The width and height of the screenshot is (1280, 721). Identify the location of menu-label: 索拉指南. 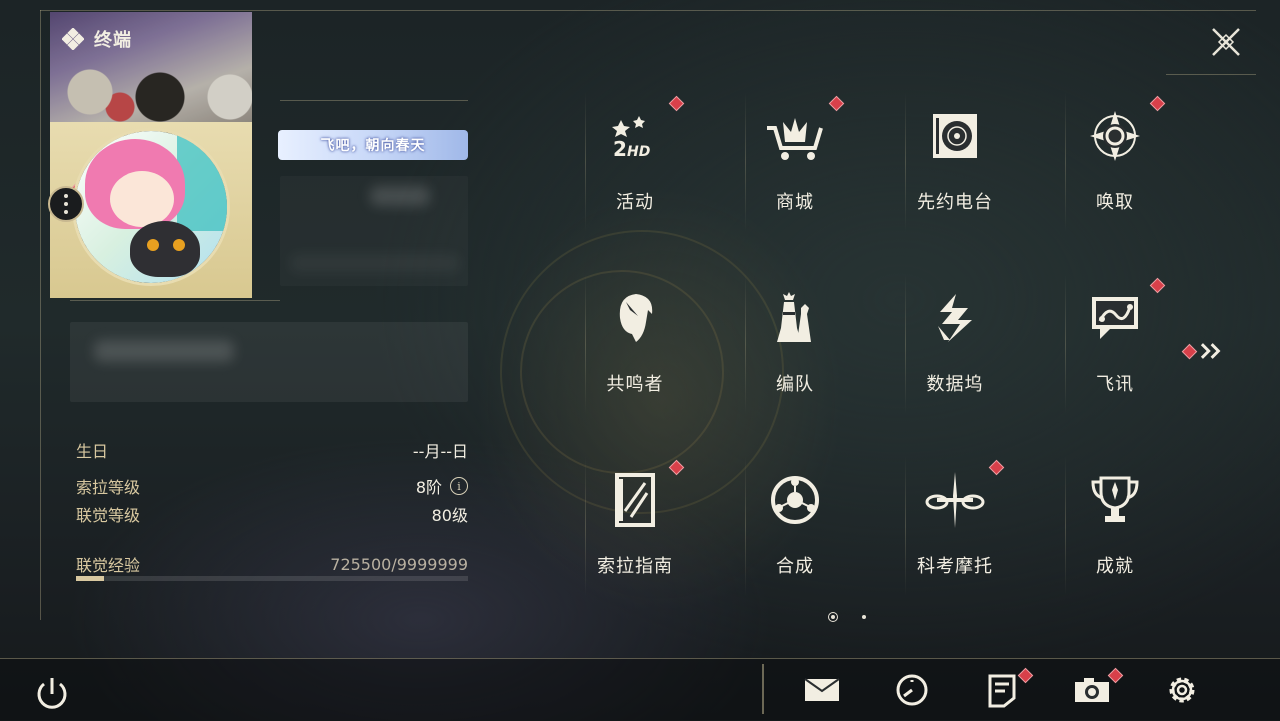
(635, 566).